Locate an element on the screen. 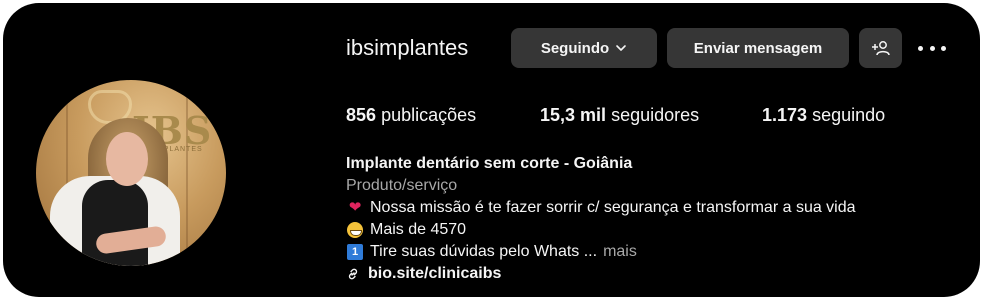  posts-count: 856 is located at coordinates (361, 115).